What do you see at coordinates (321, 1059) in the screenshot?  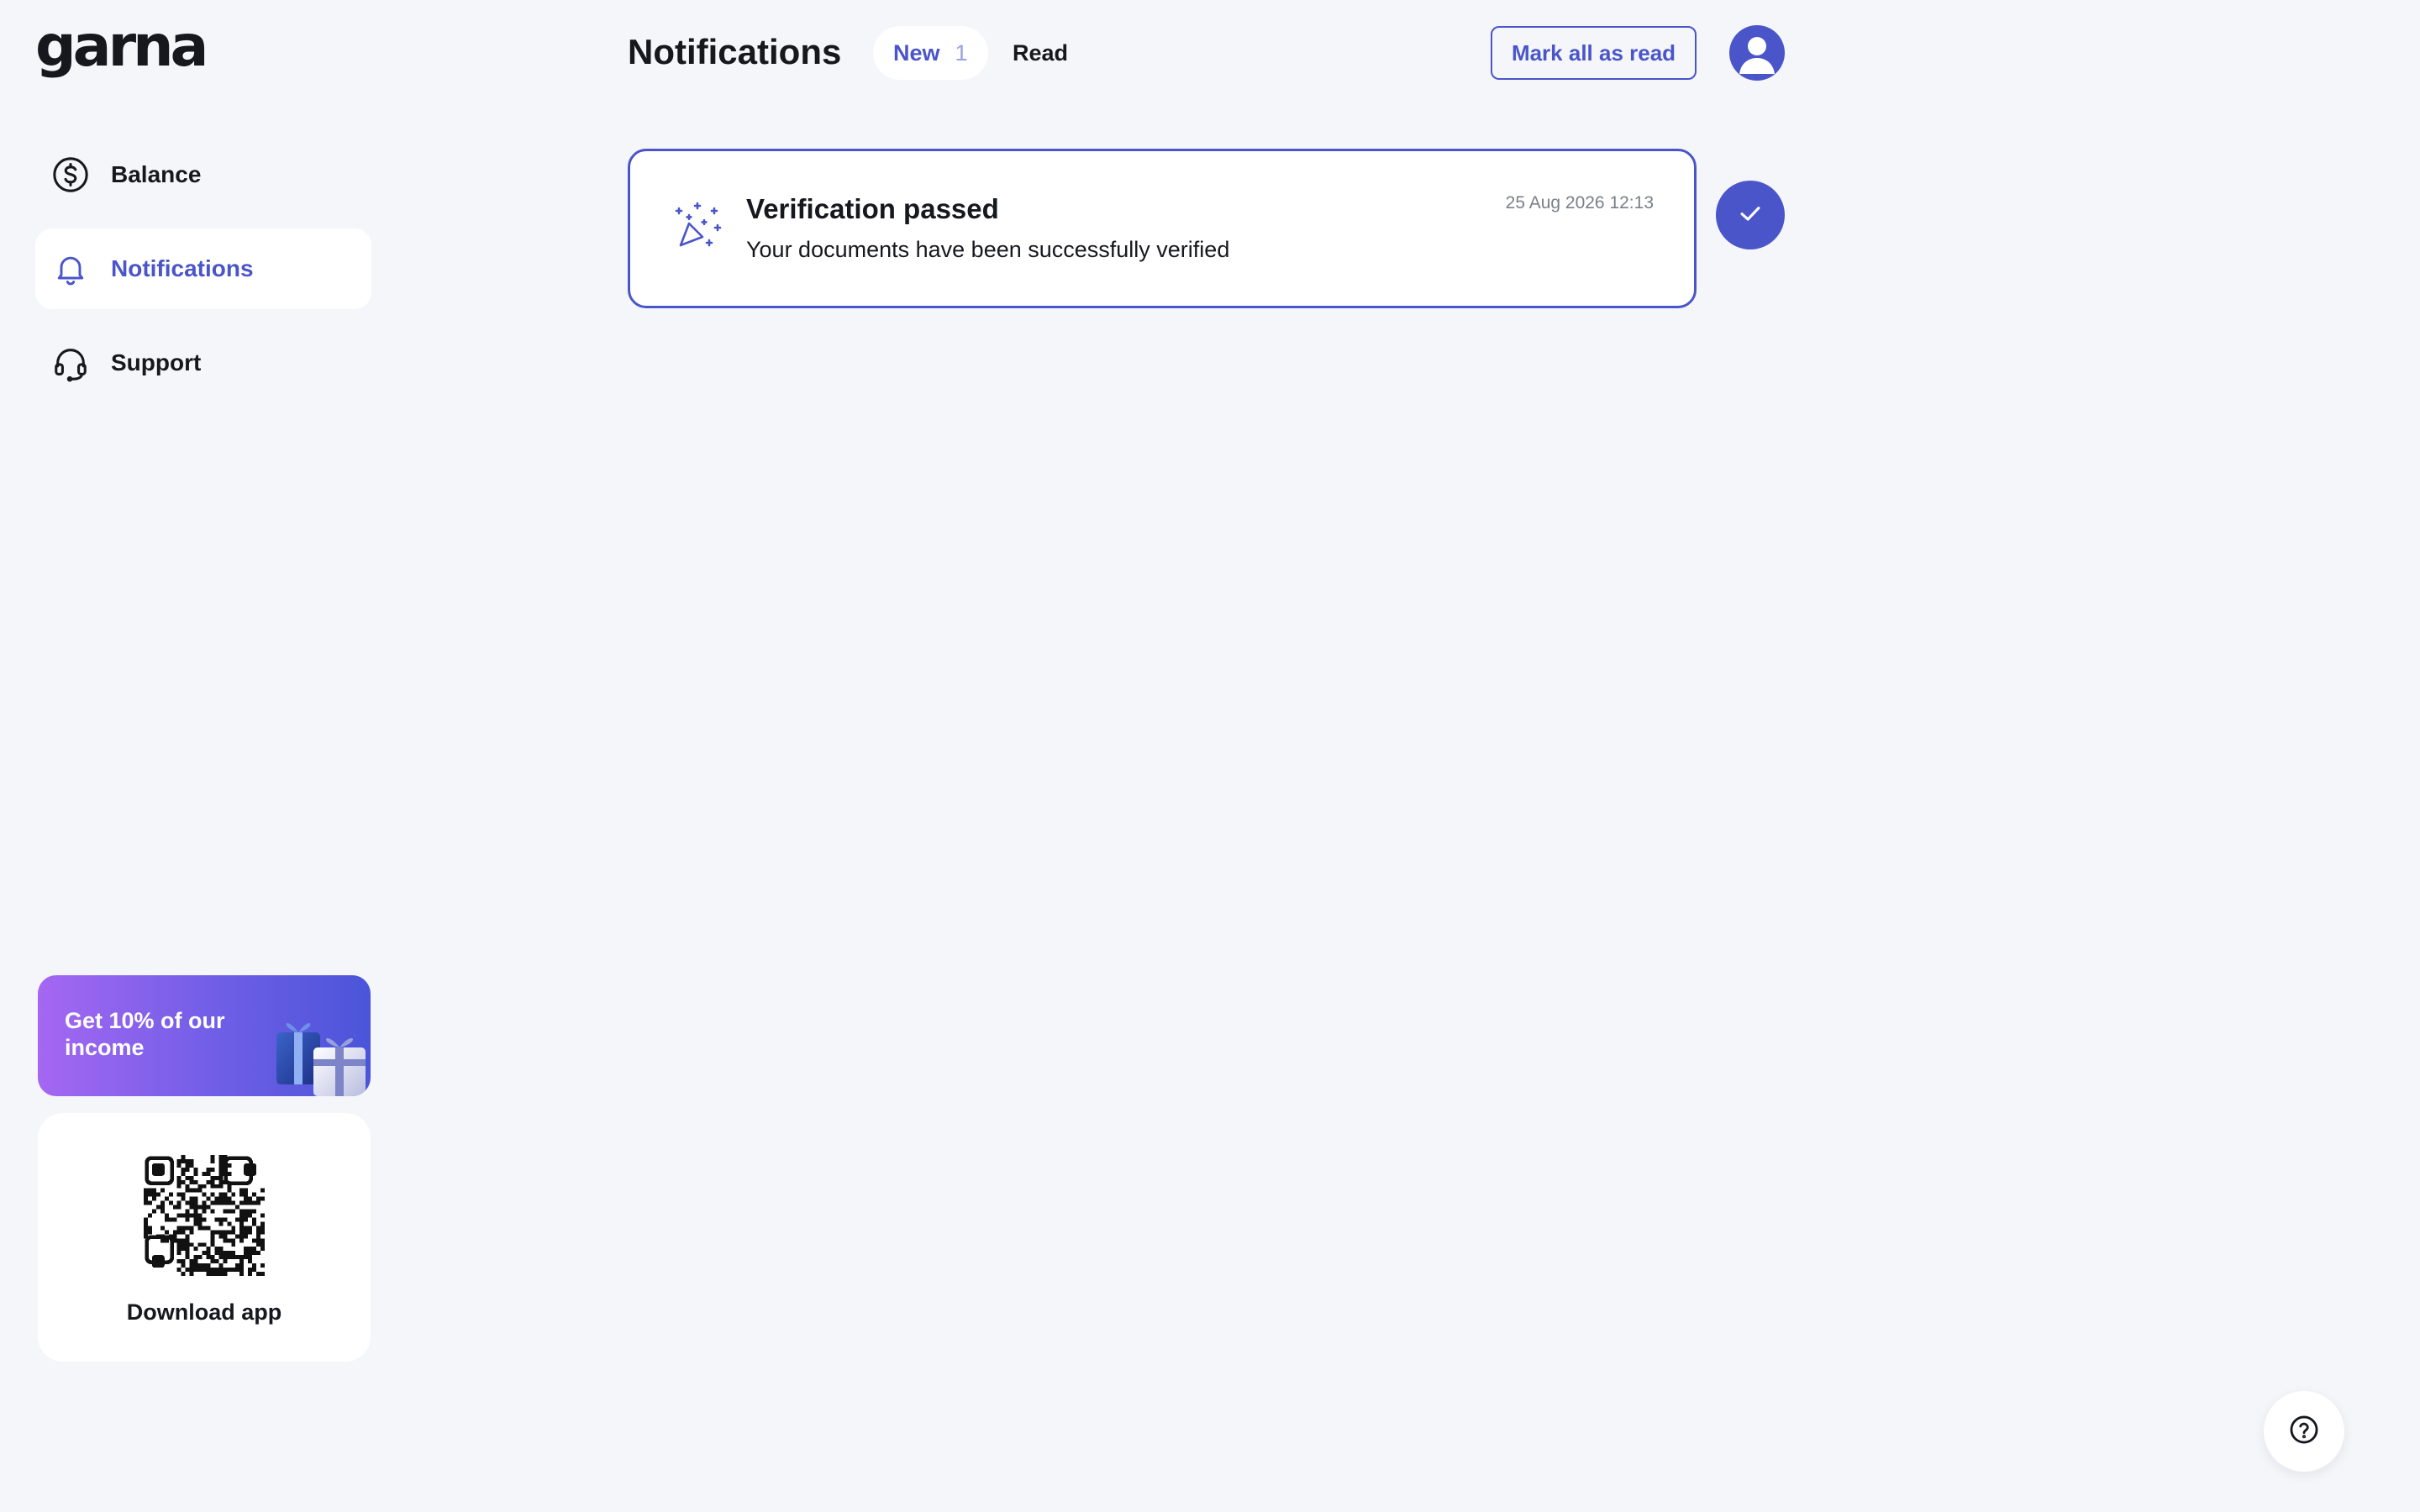 I see `gift-icon` at bounding box center [321, 1059].